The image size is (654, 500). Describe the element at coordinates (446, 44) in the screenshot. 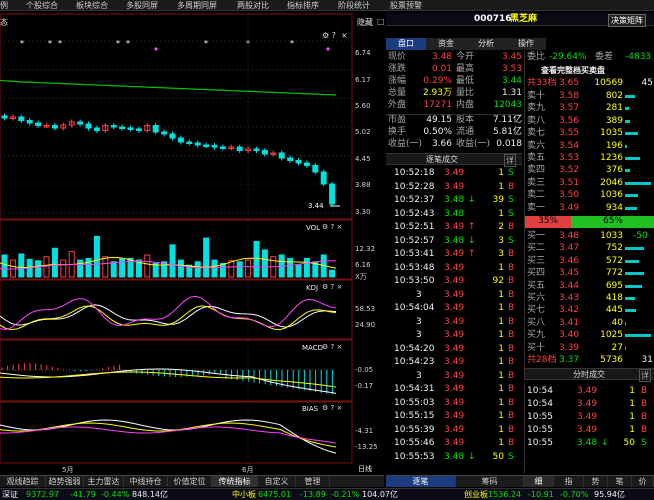

I see `tab-funds: 资金` at that location.